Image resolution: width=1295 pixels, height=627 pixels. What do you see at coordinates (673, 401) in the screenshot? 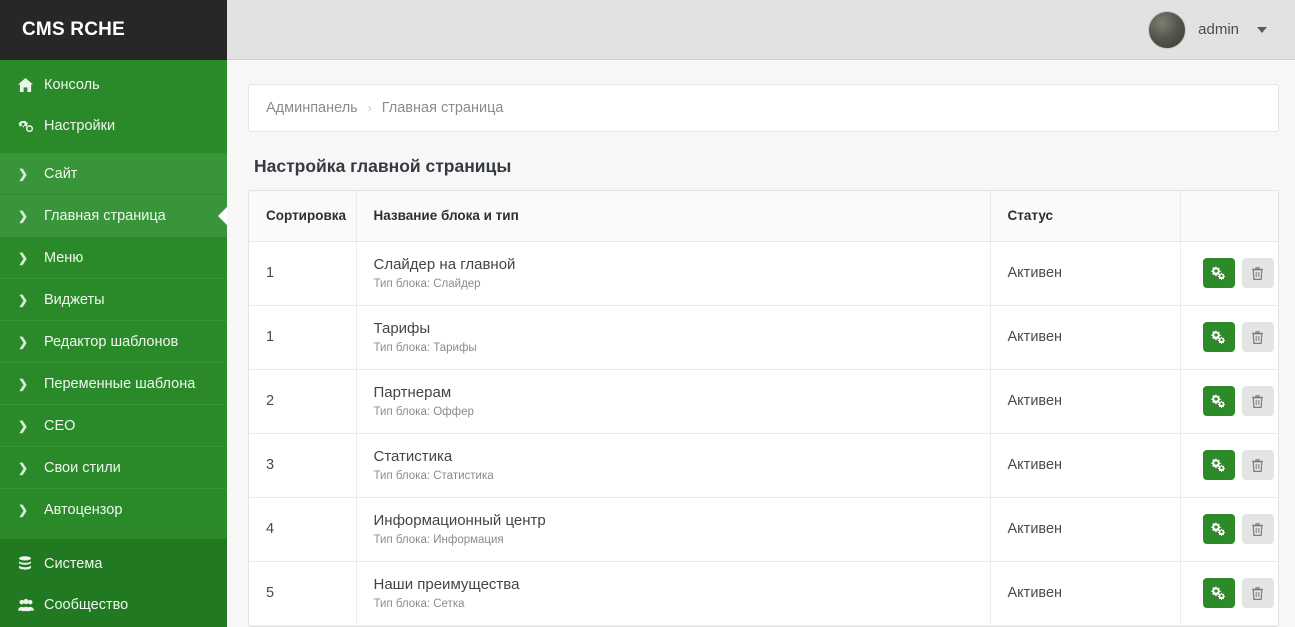
I see `cell-name: Партнерам Тип блока: Оффер` at bounding box center [673, 401].